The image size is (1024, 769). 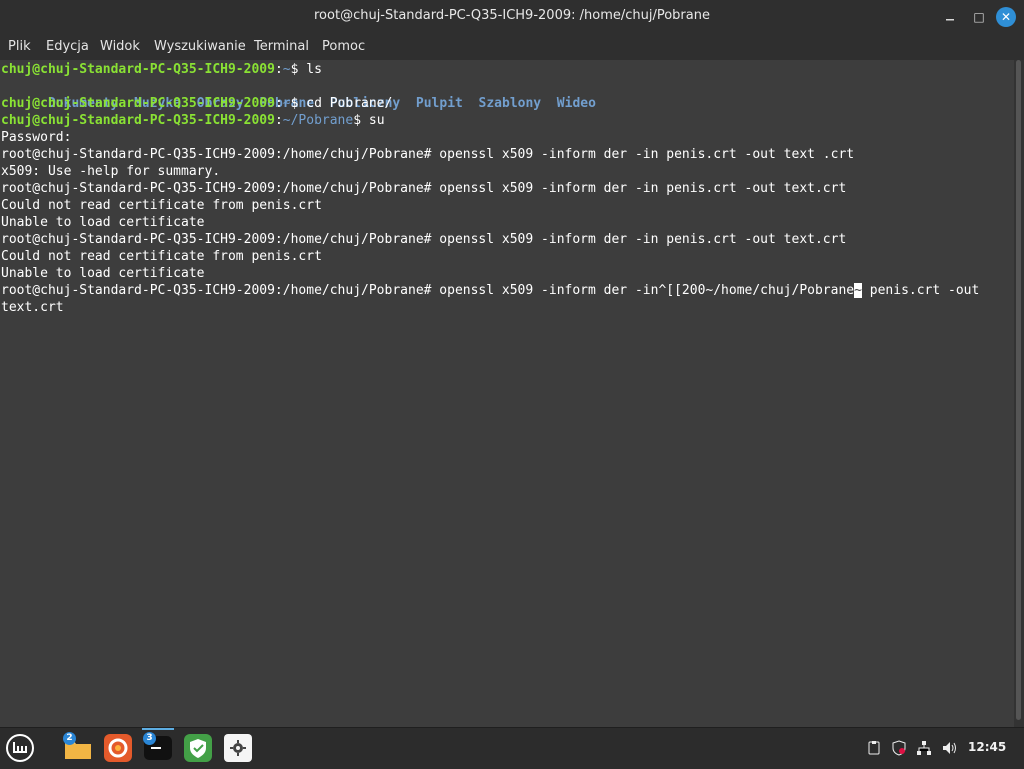 I want to click on dir-entry: Wideo, so click(x=576, y=103).